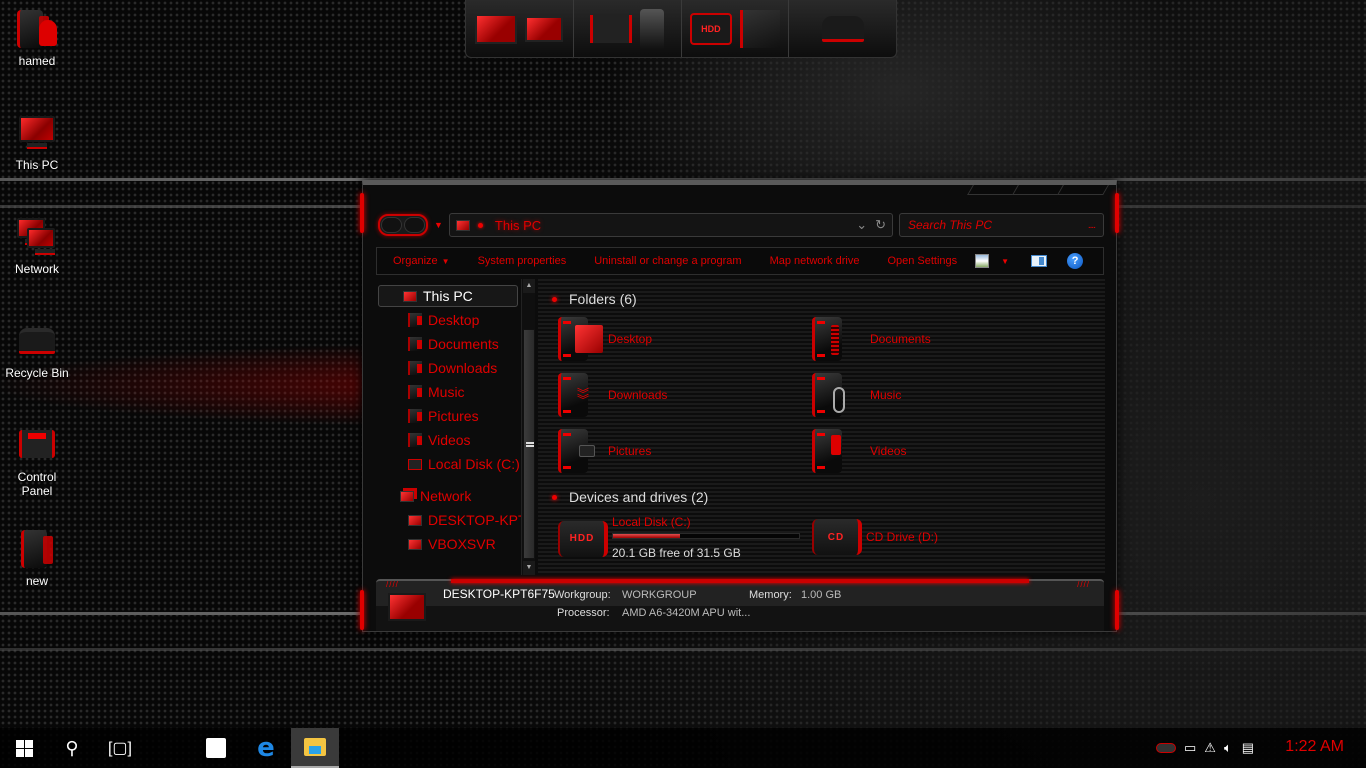 The height and width of the screenshot is (768, 1366). I want to click on desktop-icon-hamed: hamed, so click(37, 37).